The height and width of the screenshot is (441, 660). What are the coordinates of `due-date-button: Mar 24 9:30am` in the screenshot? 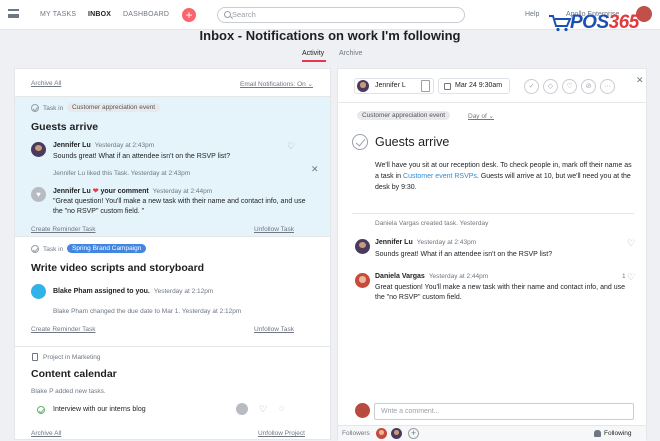 It's located at (474, 86).